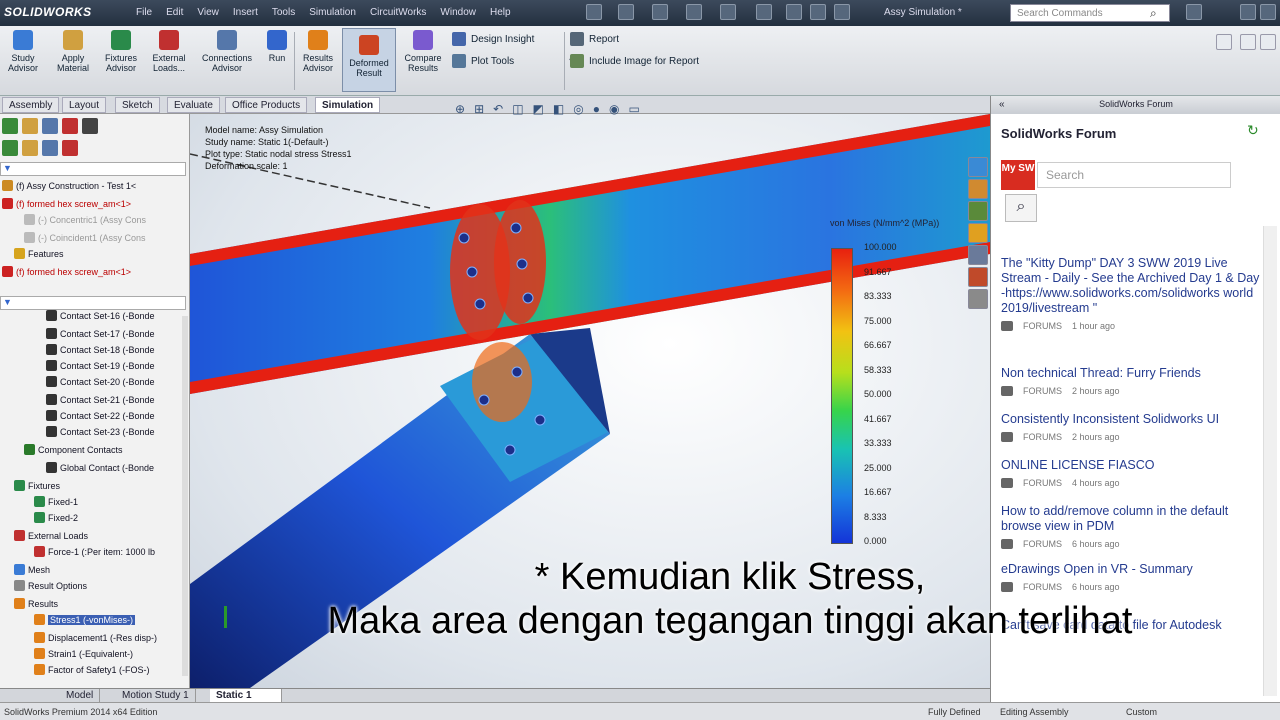  What do you see at coordinates (1194, 12) in the screenshot?
I see `help-icon` at bounding box center [1194, 12].